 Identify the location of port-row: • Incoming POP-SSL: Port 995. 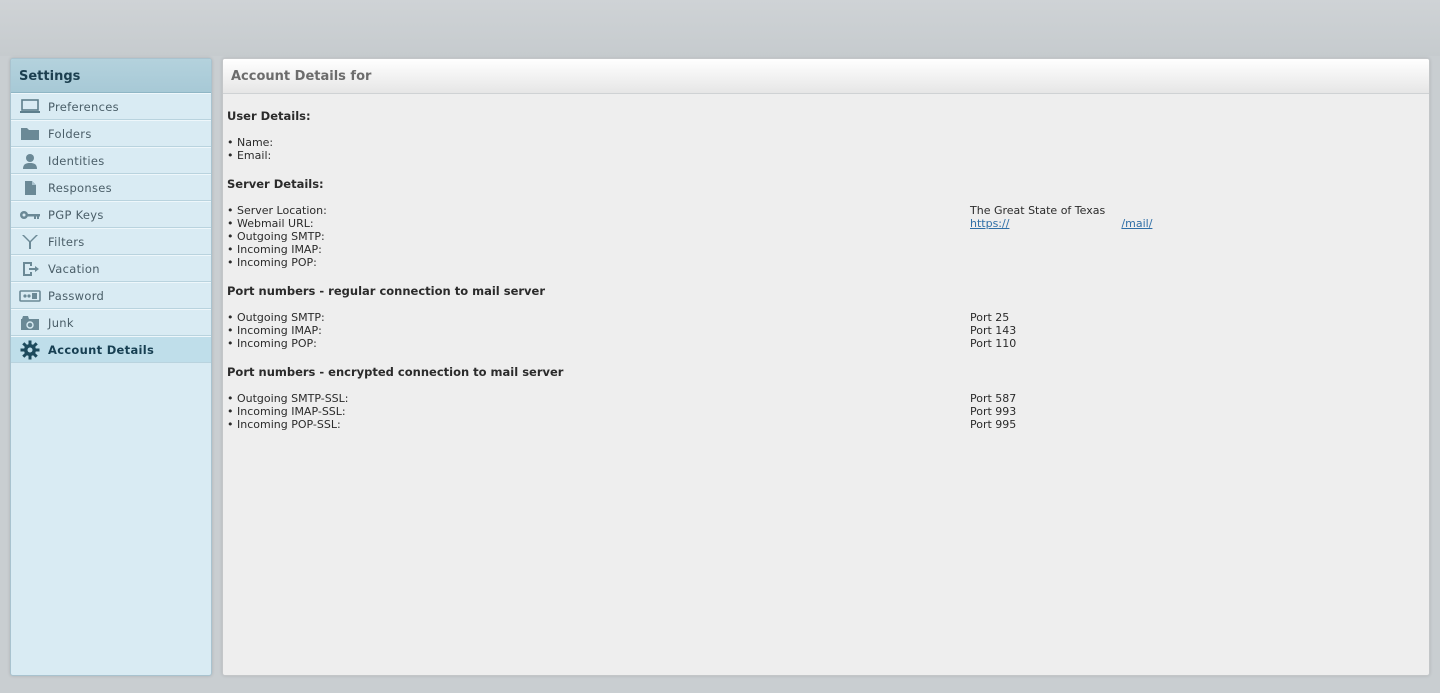
(822, 424).